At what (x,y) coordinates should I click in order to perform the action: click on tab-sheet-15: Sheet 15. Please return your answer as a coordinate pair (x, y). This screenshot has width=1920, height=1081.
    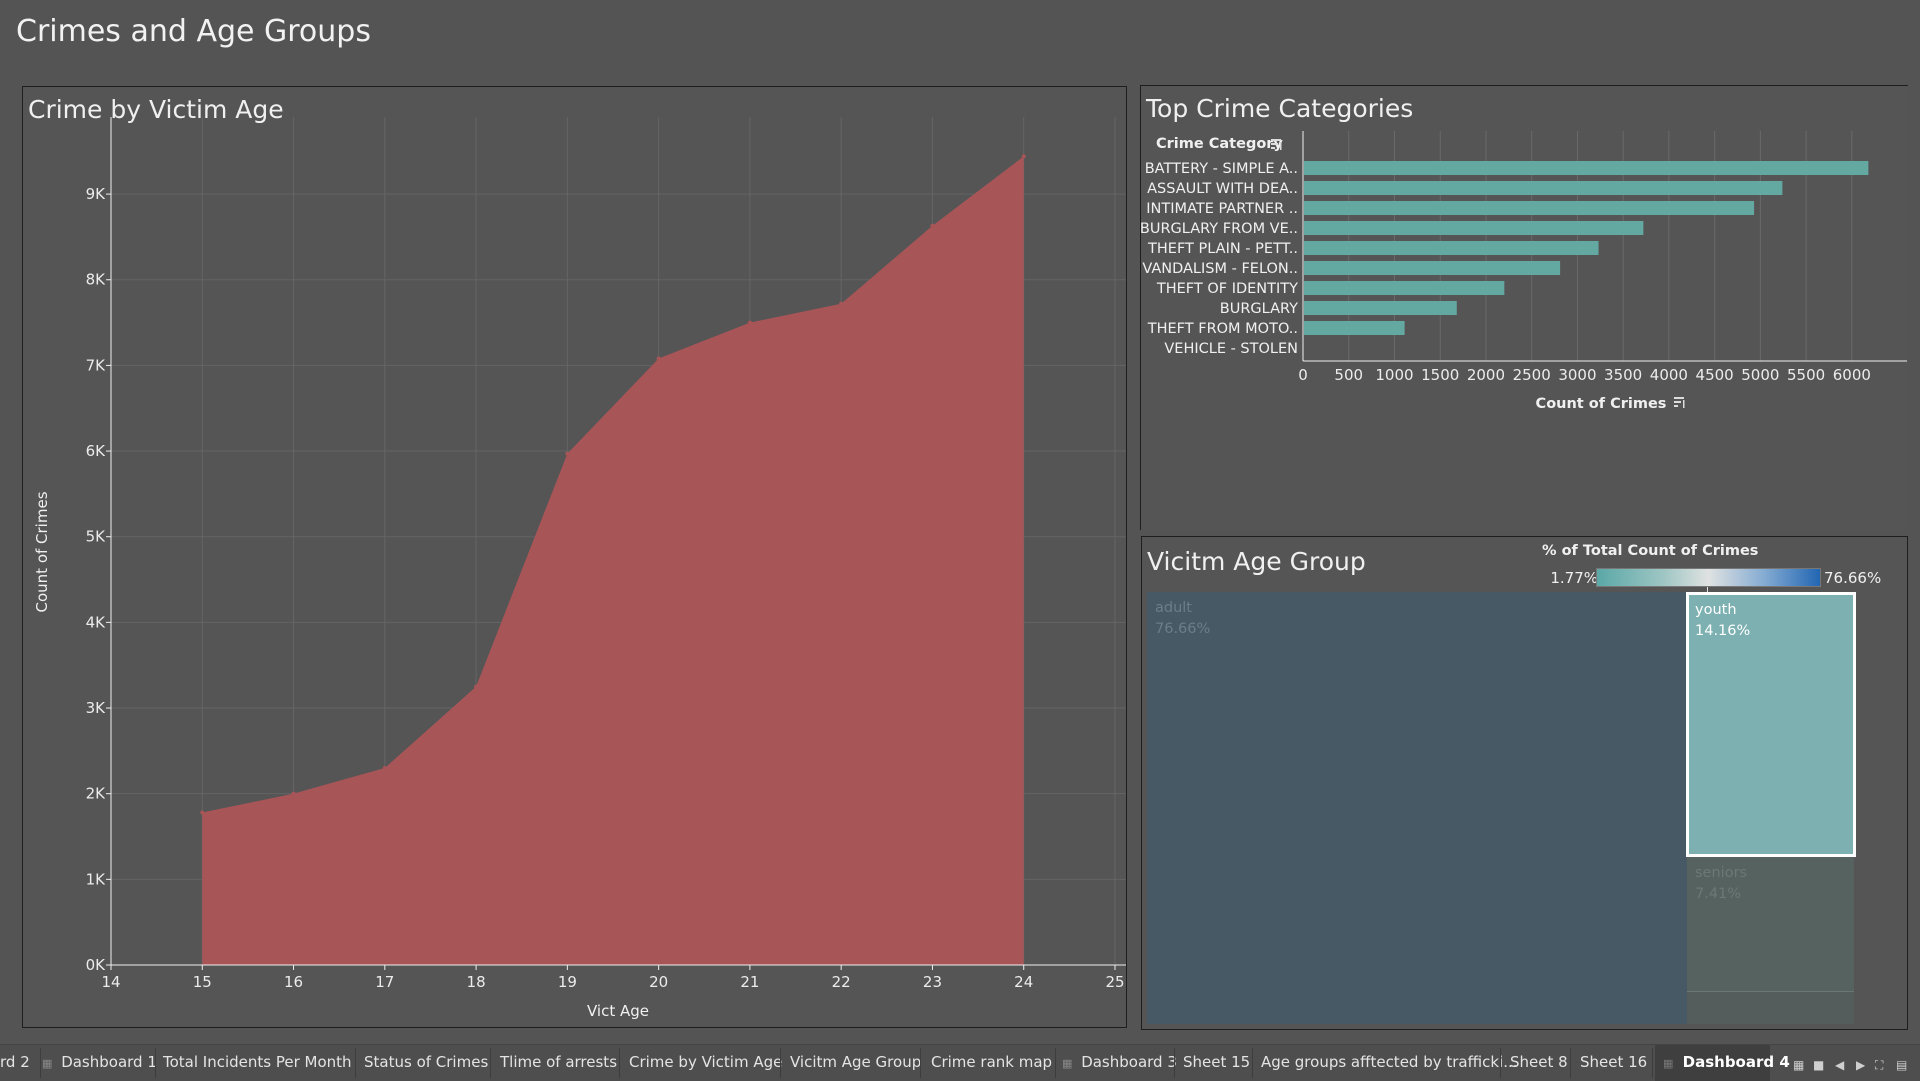
    Looking at the image, I should click on (1216, 1062).